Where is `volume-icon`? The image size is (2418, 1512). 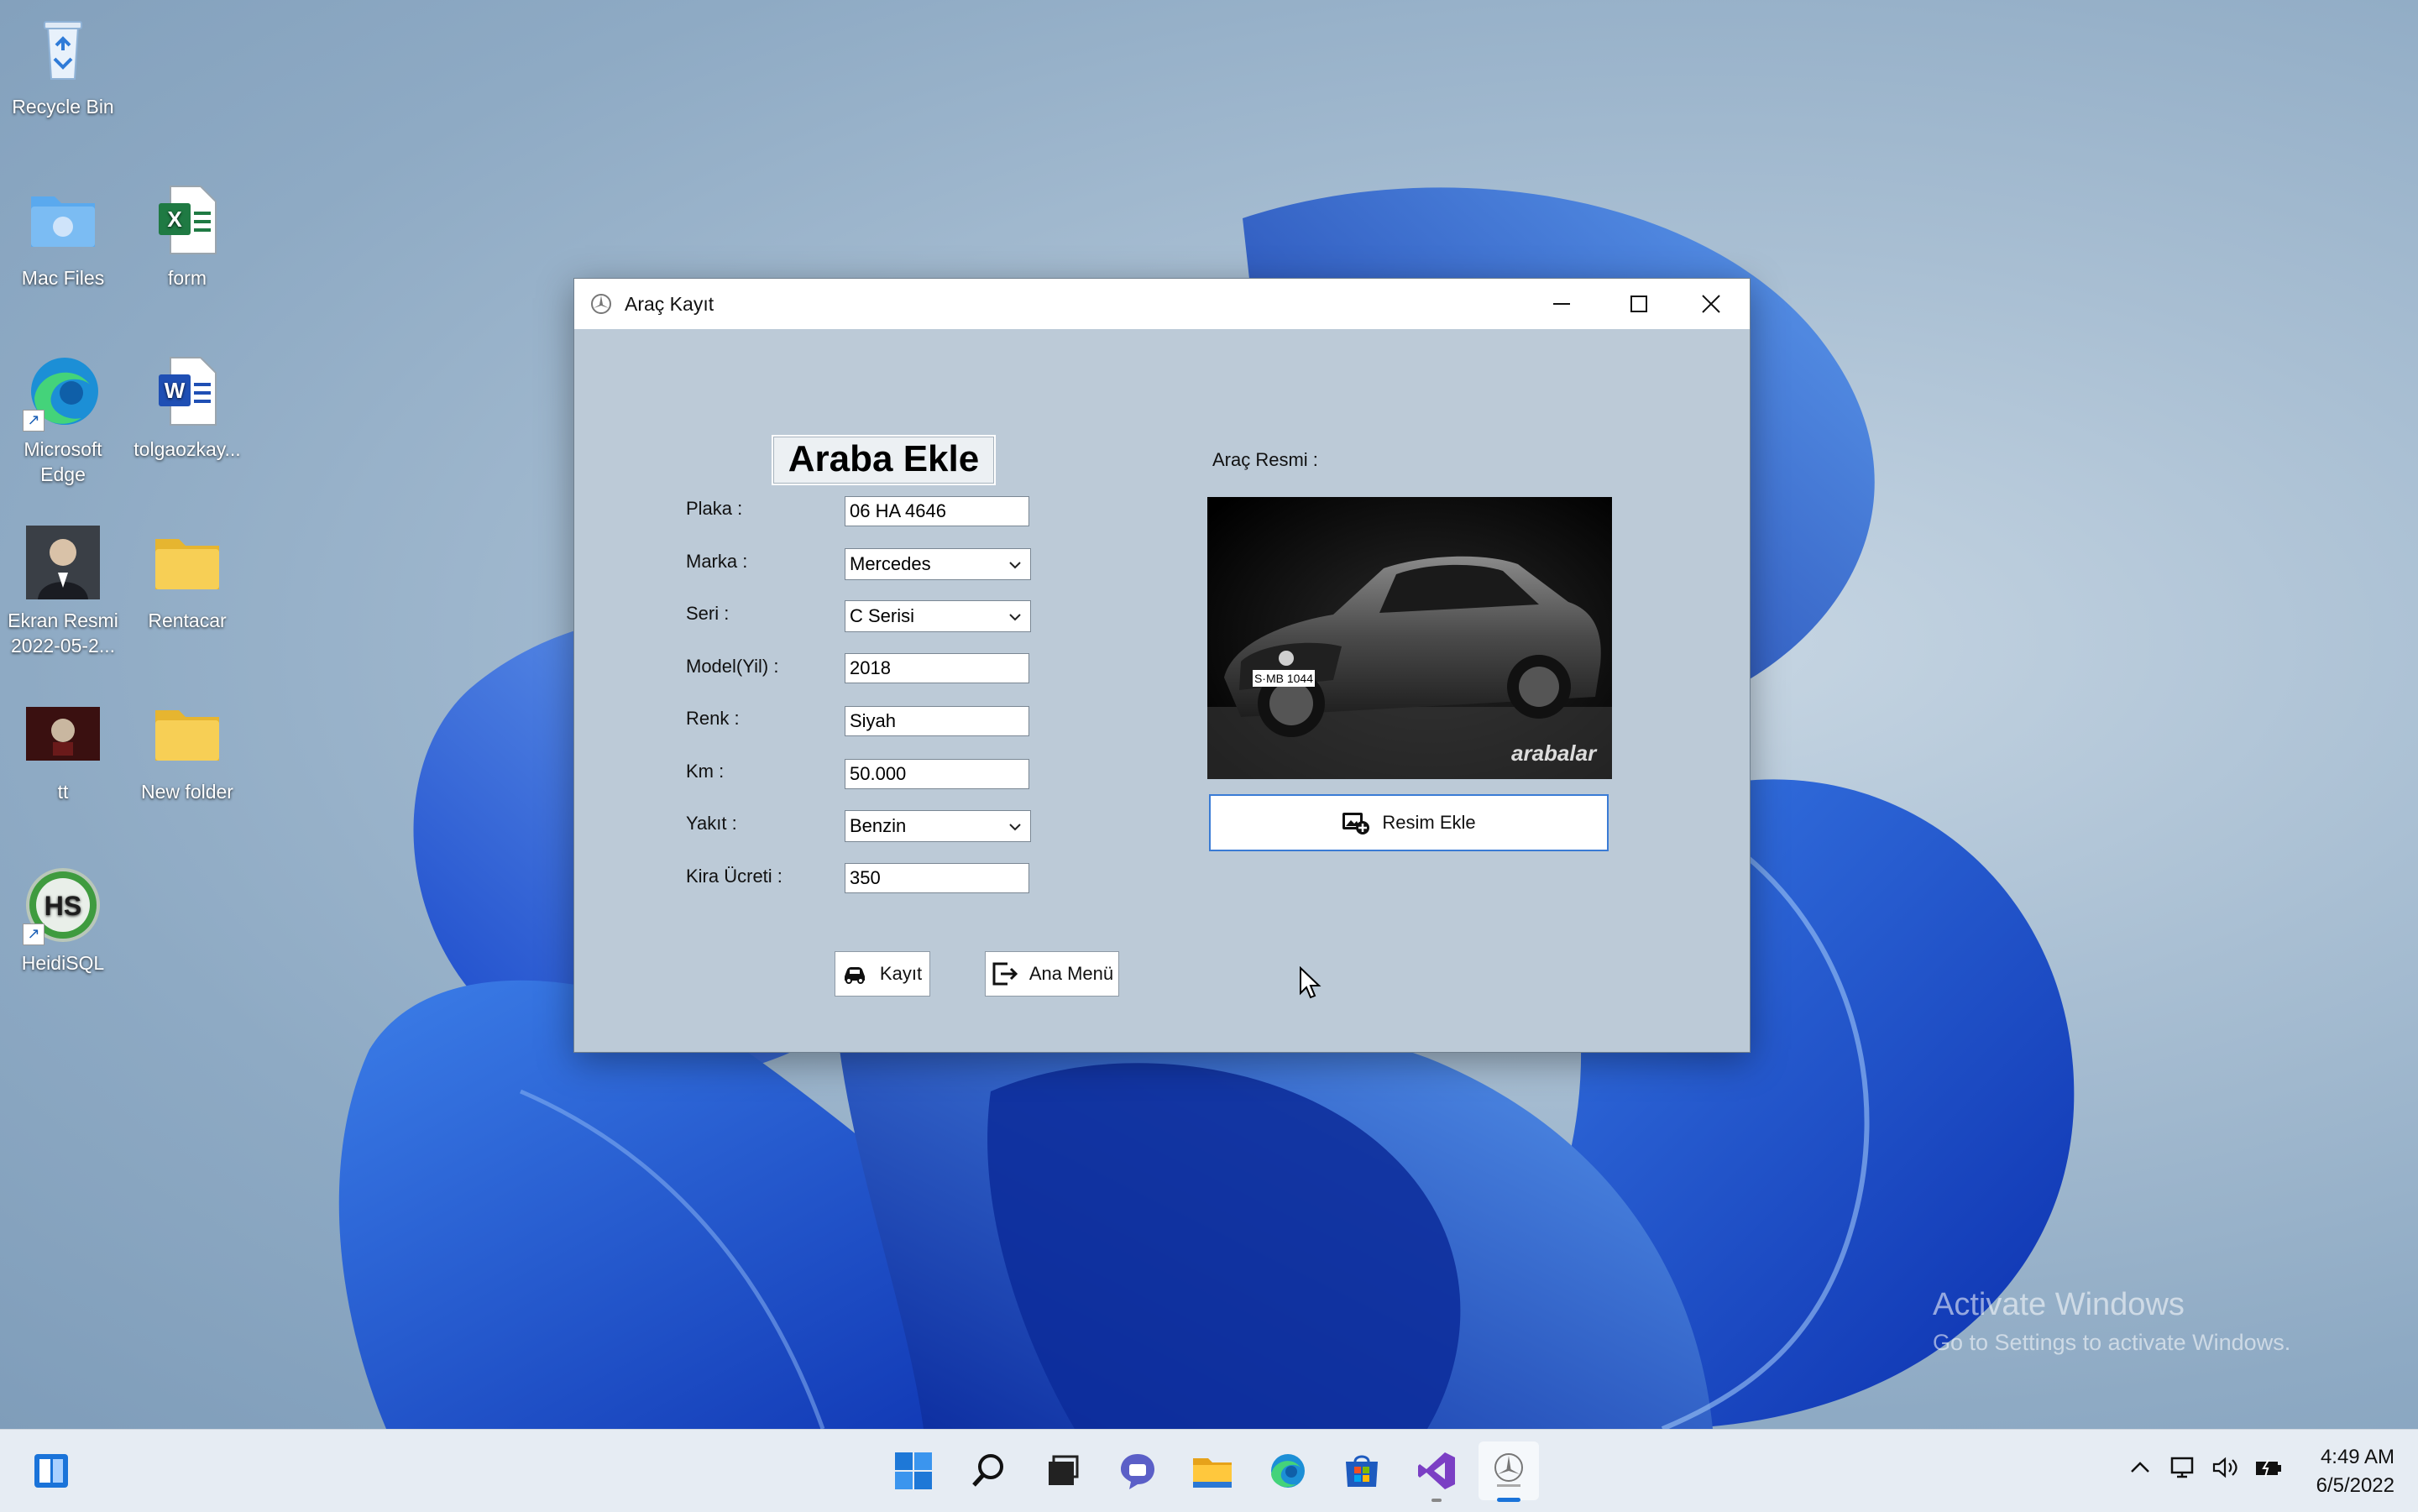
volume-icon is located at coordinates (2224, 1467).